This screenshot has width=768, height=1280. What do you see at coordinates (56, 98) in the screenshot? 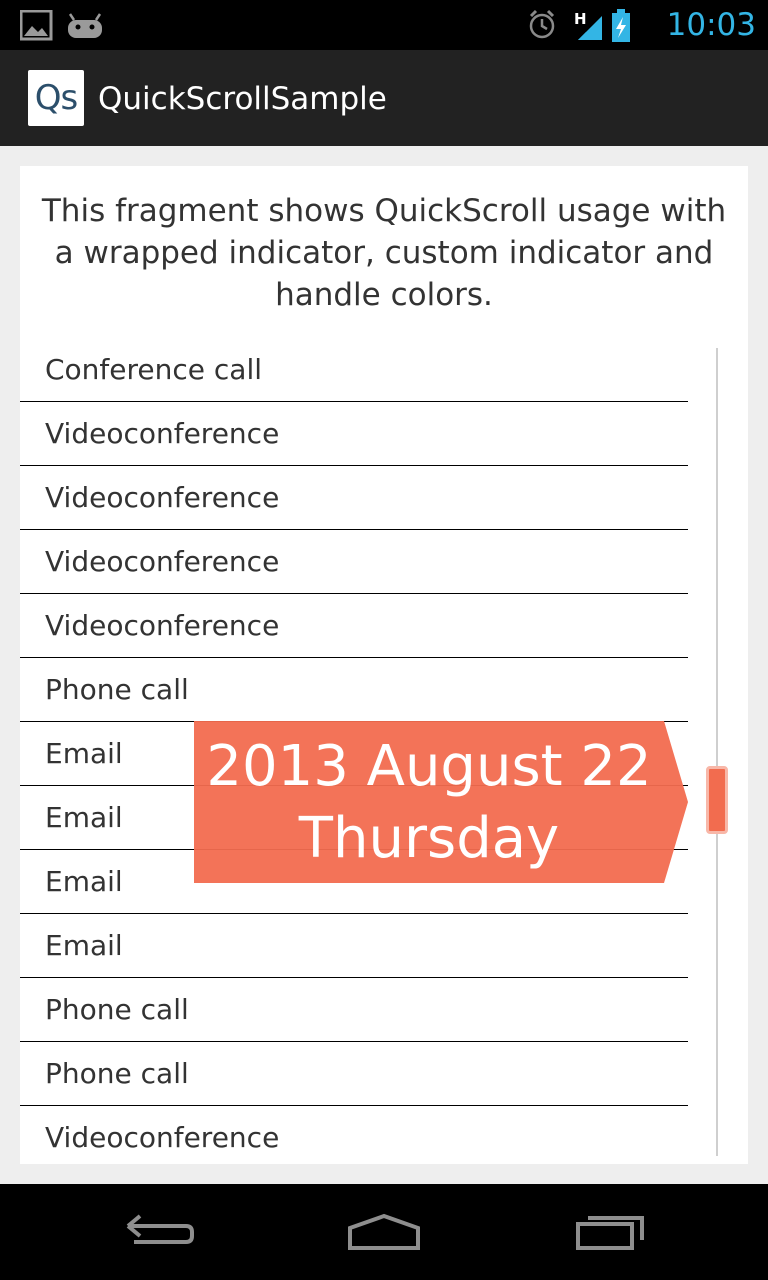
I see `app-logo: Qs` at bounding box center [56, 98].